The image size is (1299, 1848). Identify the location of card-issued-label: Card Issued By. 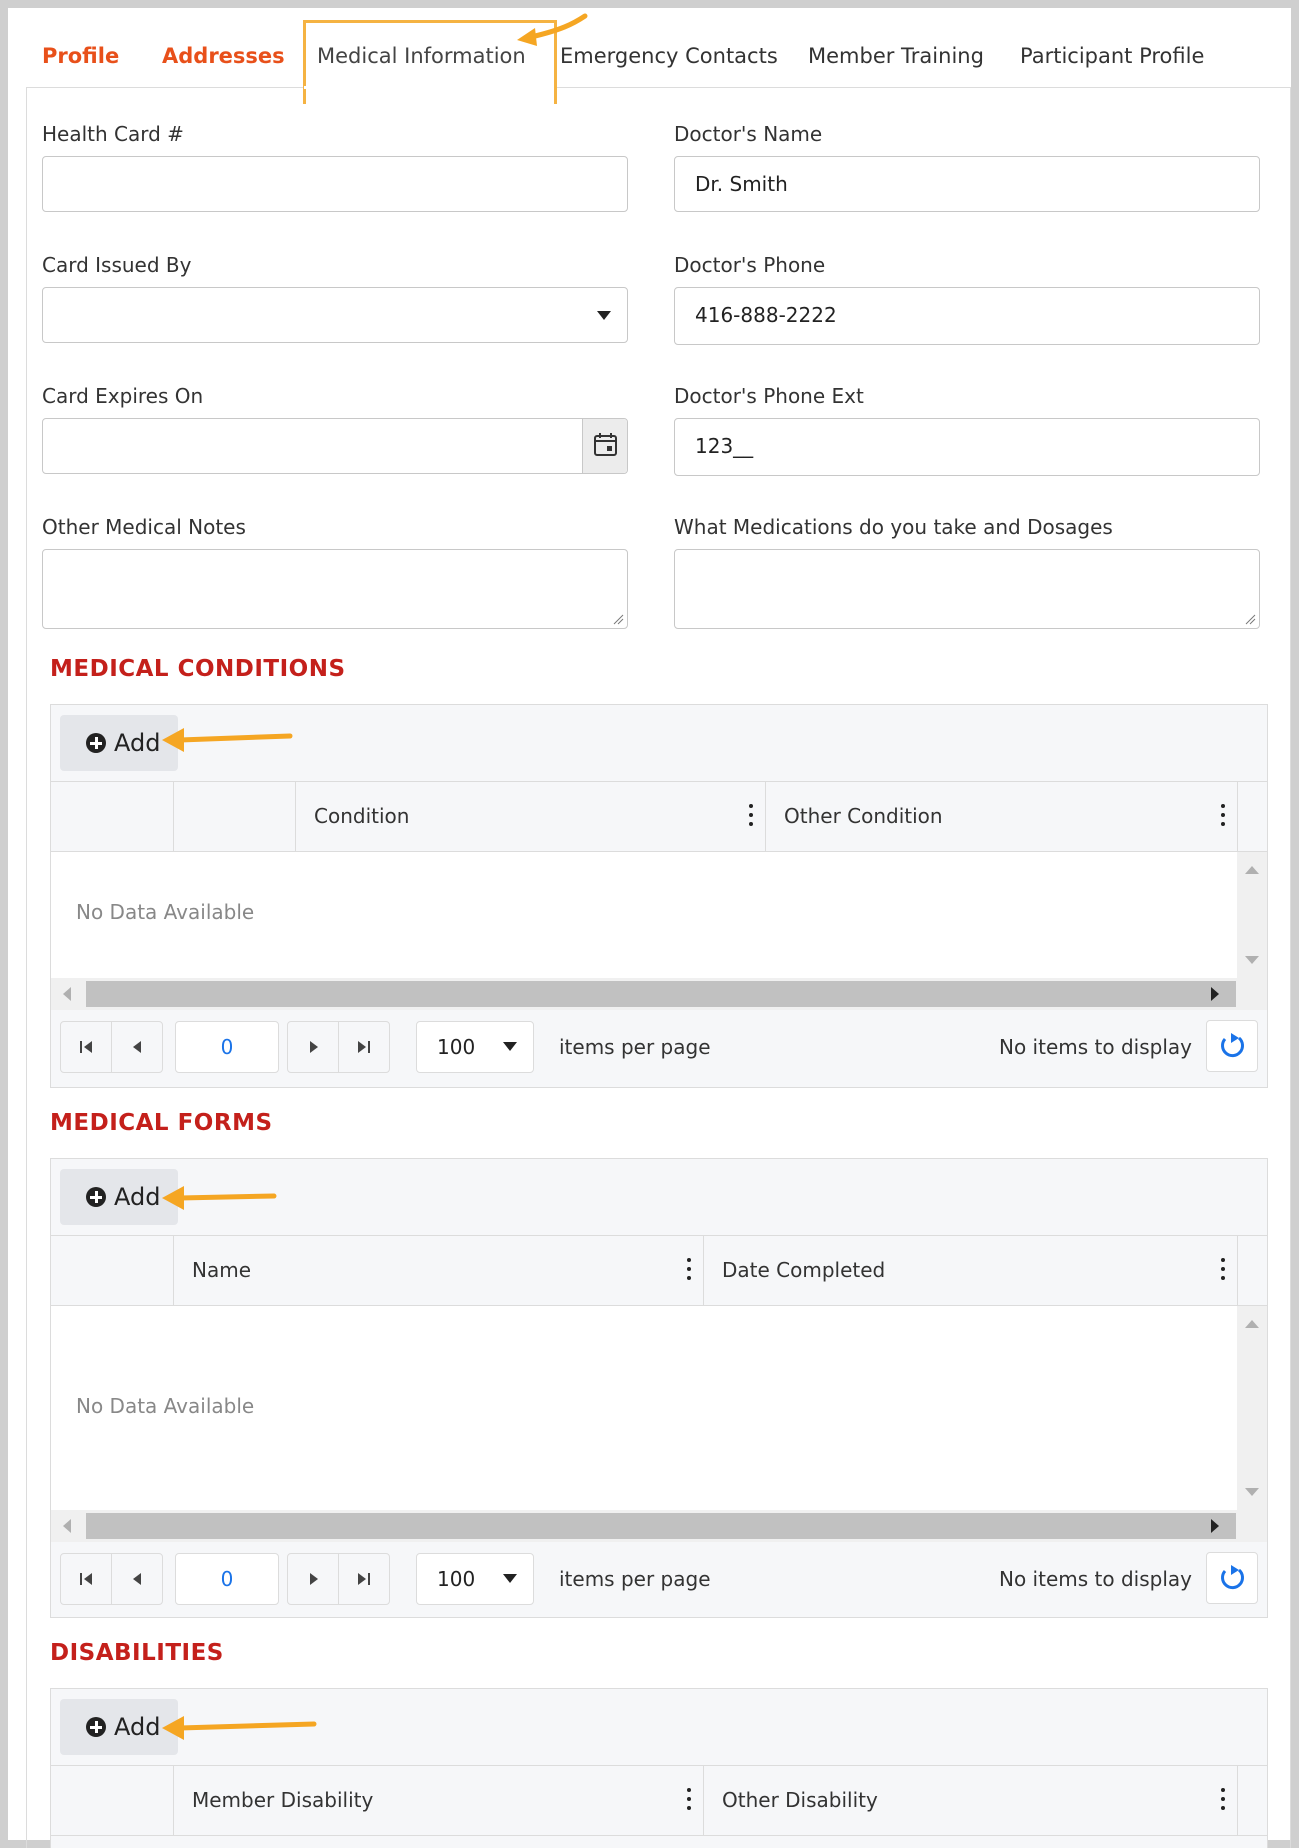
(117, 265).